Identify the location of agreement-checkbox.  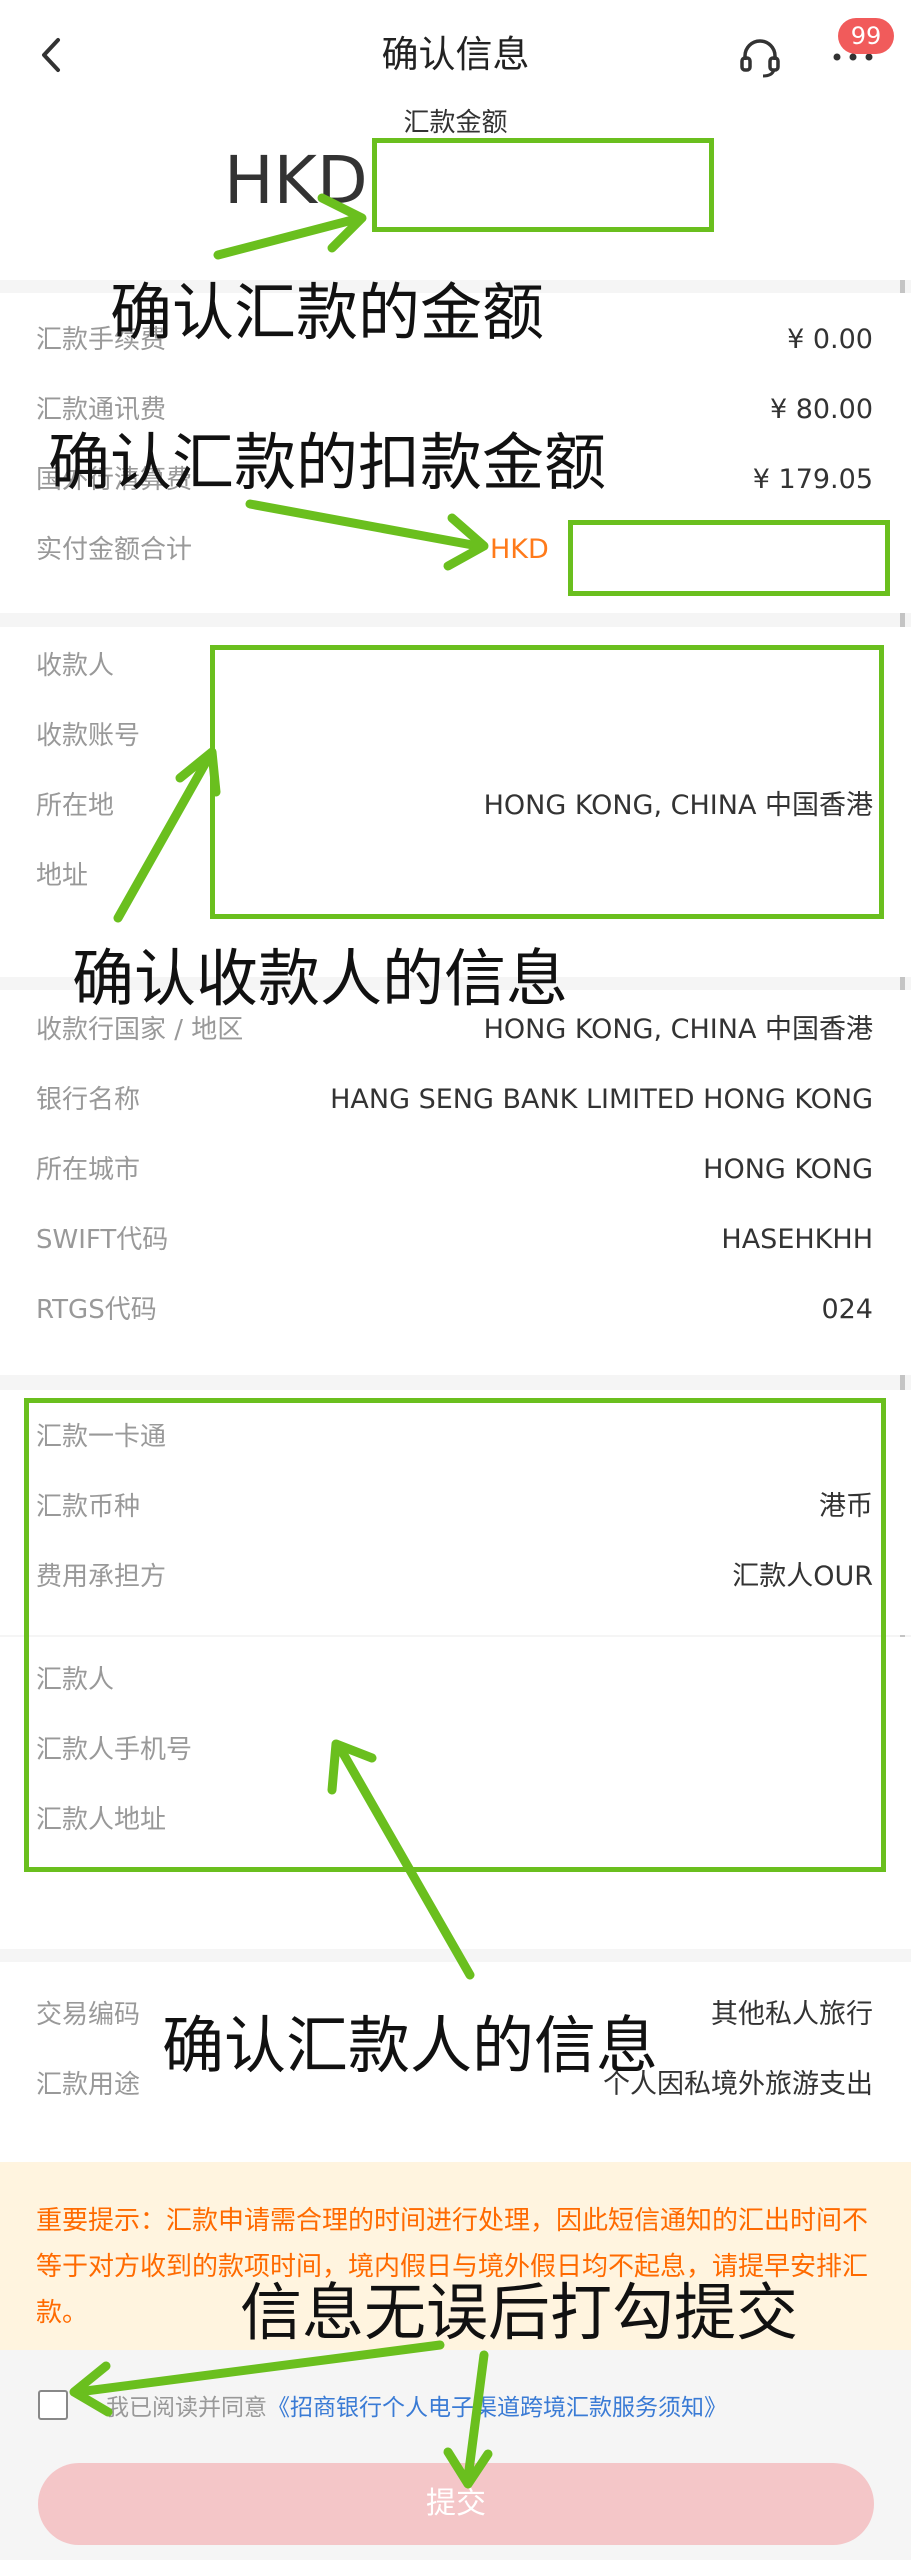
(53, 2405).